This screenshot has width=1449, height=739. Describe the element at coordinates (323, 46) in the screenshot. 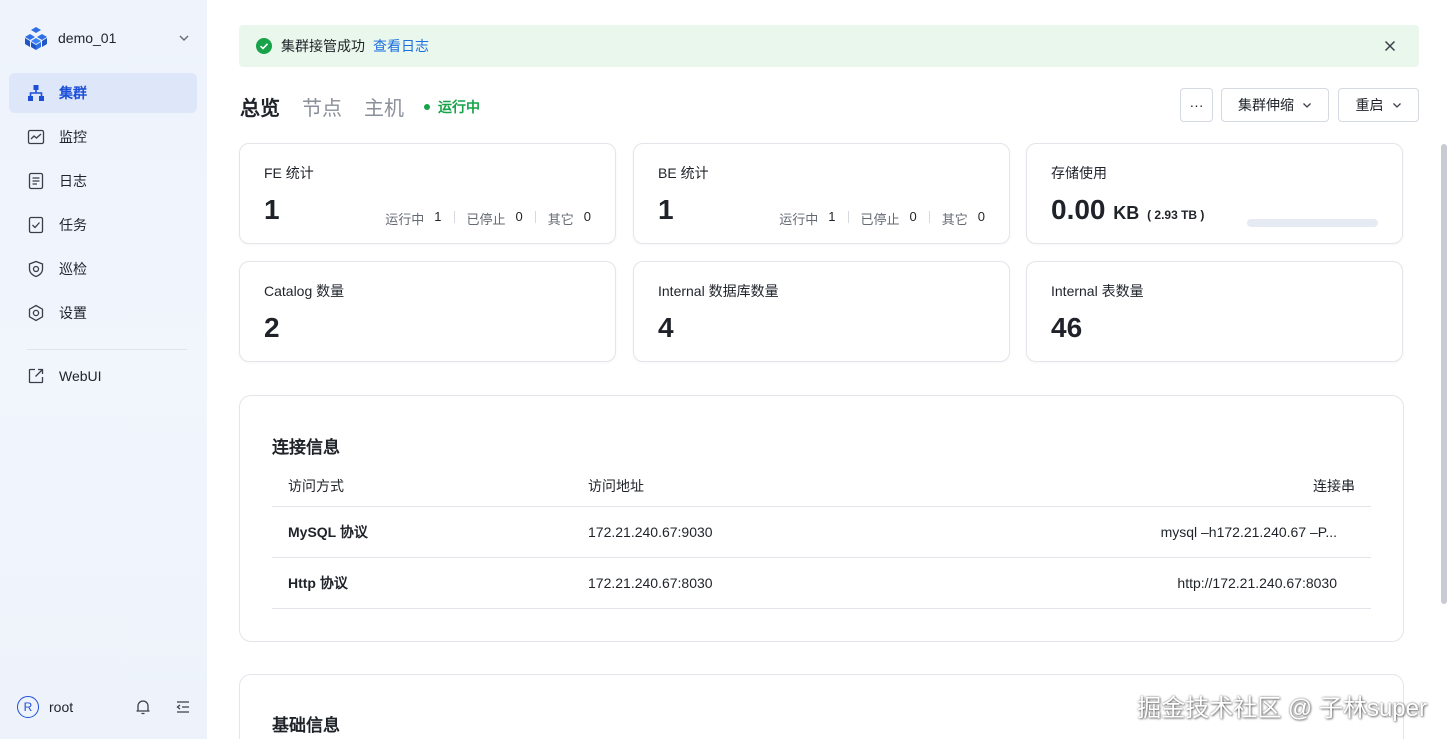

I see `alert-message: 集群接管成功` at that location.